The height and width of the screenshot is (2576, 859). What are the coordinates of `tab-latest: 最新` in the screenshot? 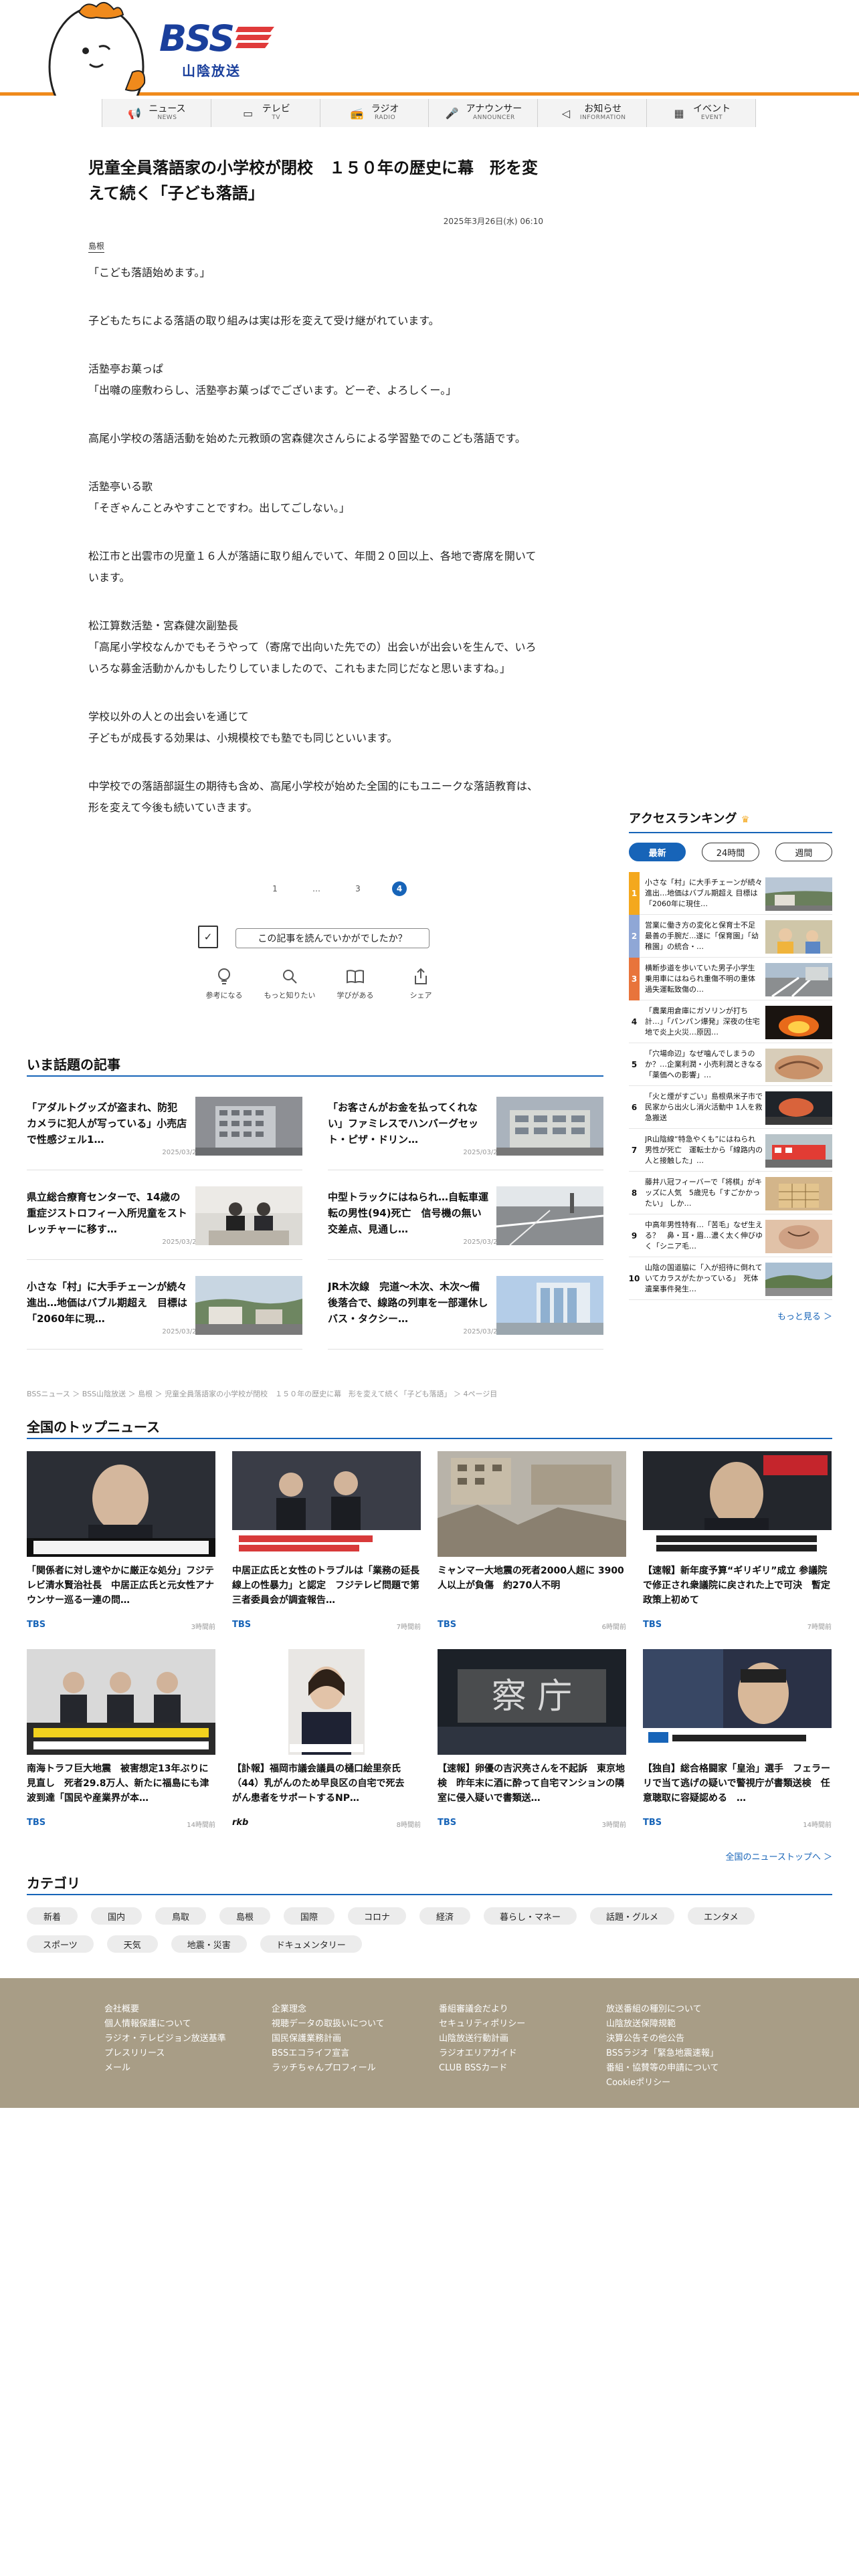 It's located at (657, 852).